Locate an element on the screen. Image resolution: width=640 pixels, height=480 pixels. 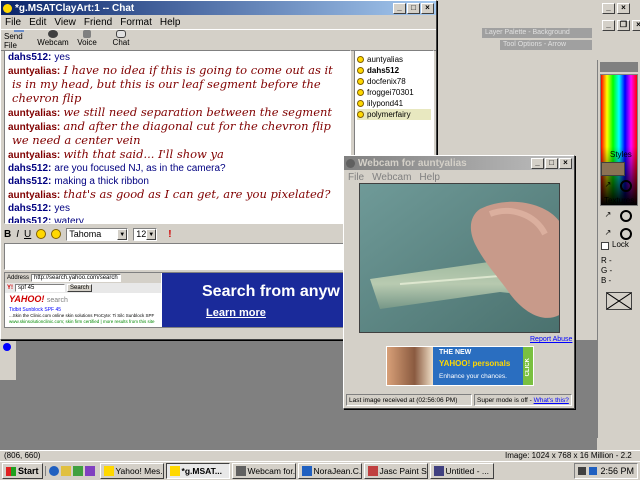
network-icon is located at coordinates (593, 471).